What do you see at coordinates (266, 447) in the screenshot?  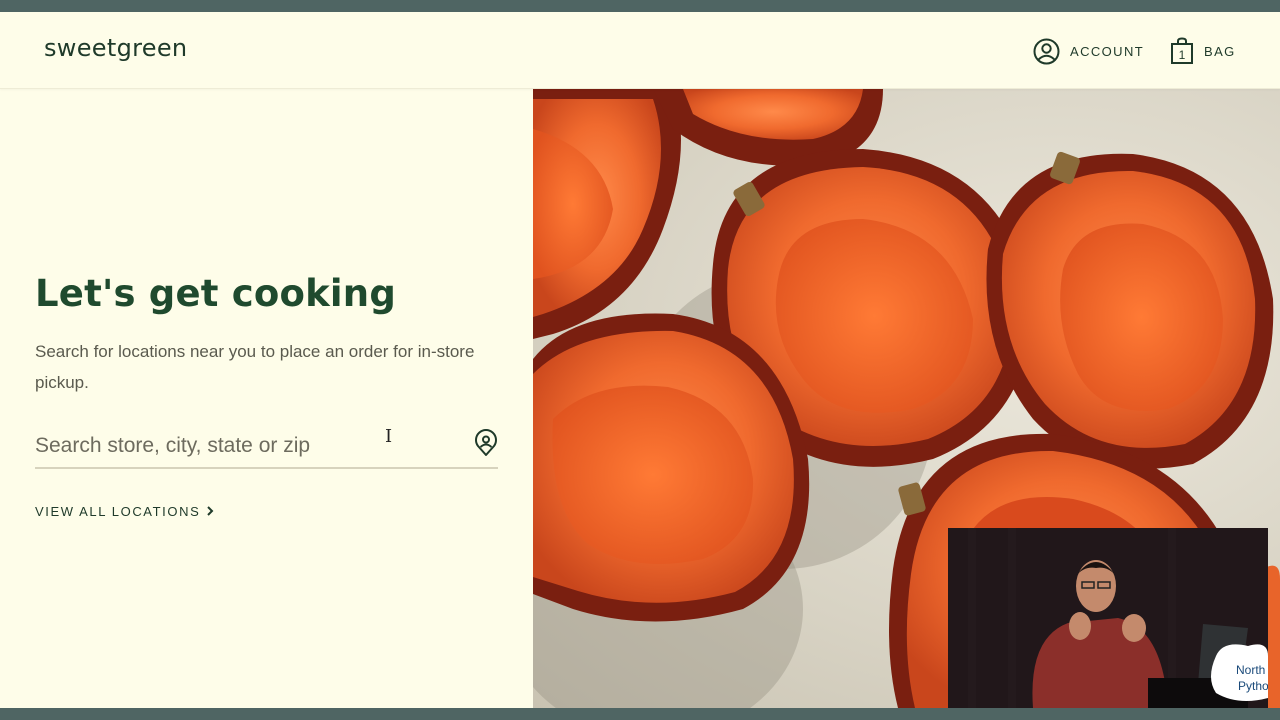 I see `search-field` at bounding box center [266, 447].